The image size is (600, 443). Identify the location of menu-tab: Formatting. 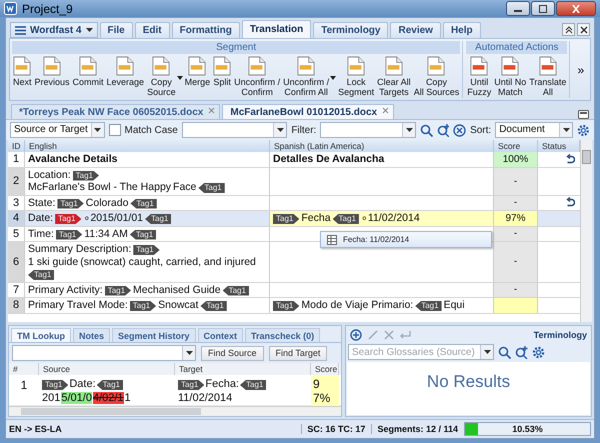
(206, 30).